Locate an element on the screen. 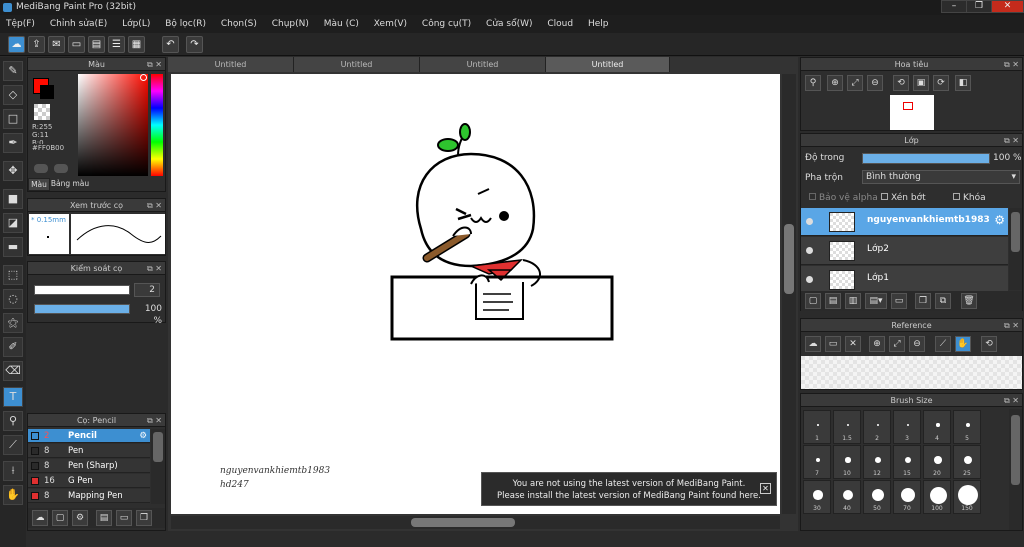 The width and height of the screenshot is (1024, 547). brush-size-cell: 25 is located at coordinates (967, 462).